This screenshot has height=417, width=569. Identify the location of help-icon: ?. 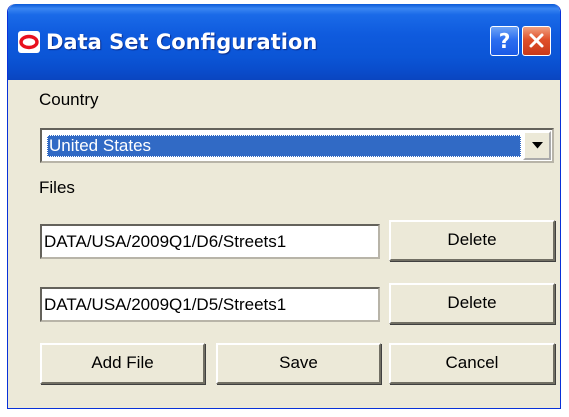
(504, 41).